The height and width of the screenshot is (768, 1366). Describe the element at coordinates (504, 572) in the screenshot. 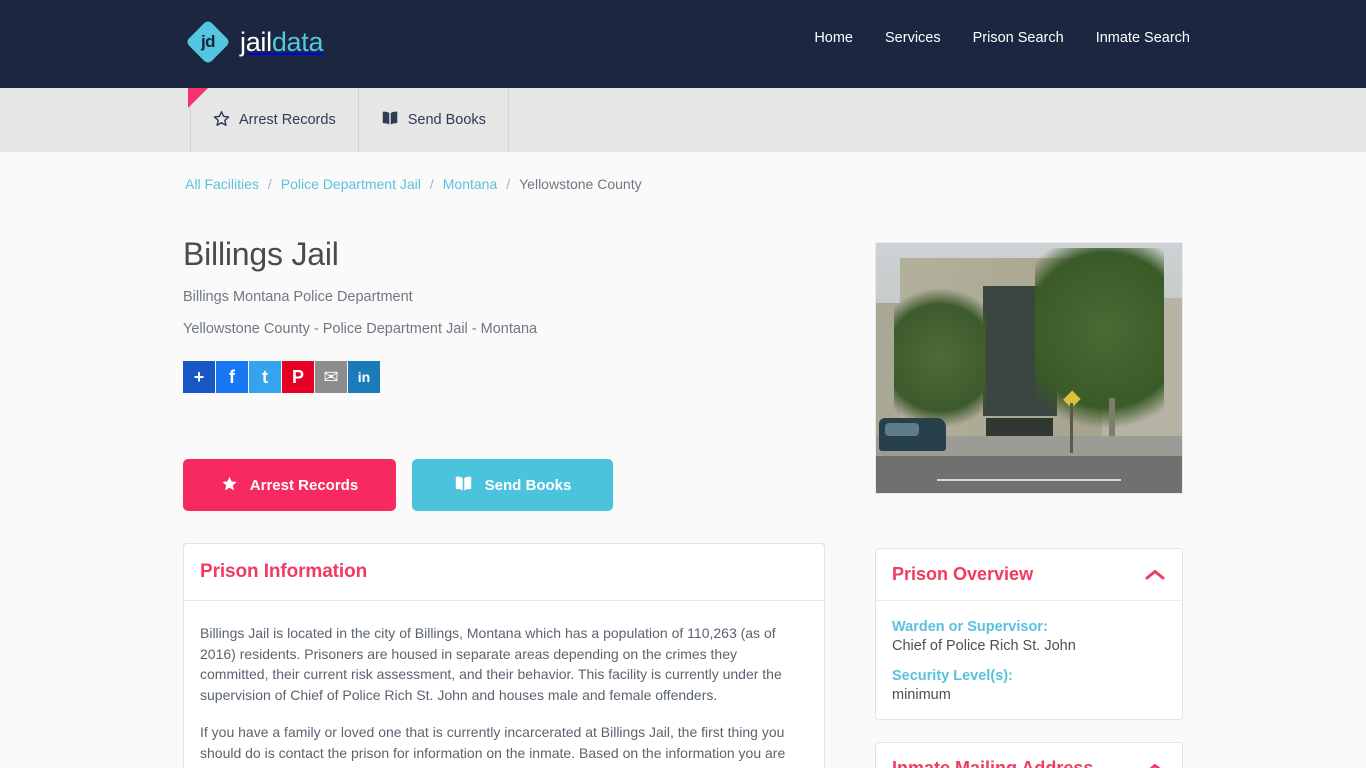

I see `prison-information-header: Prison Information` at that location.